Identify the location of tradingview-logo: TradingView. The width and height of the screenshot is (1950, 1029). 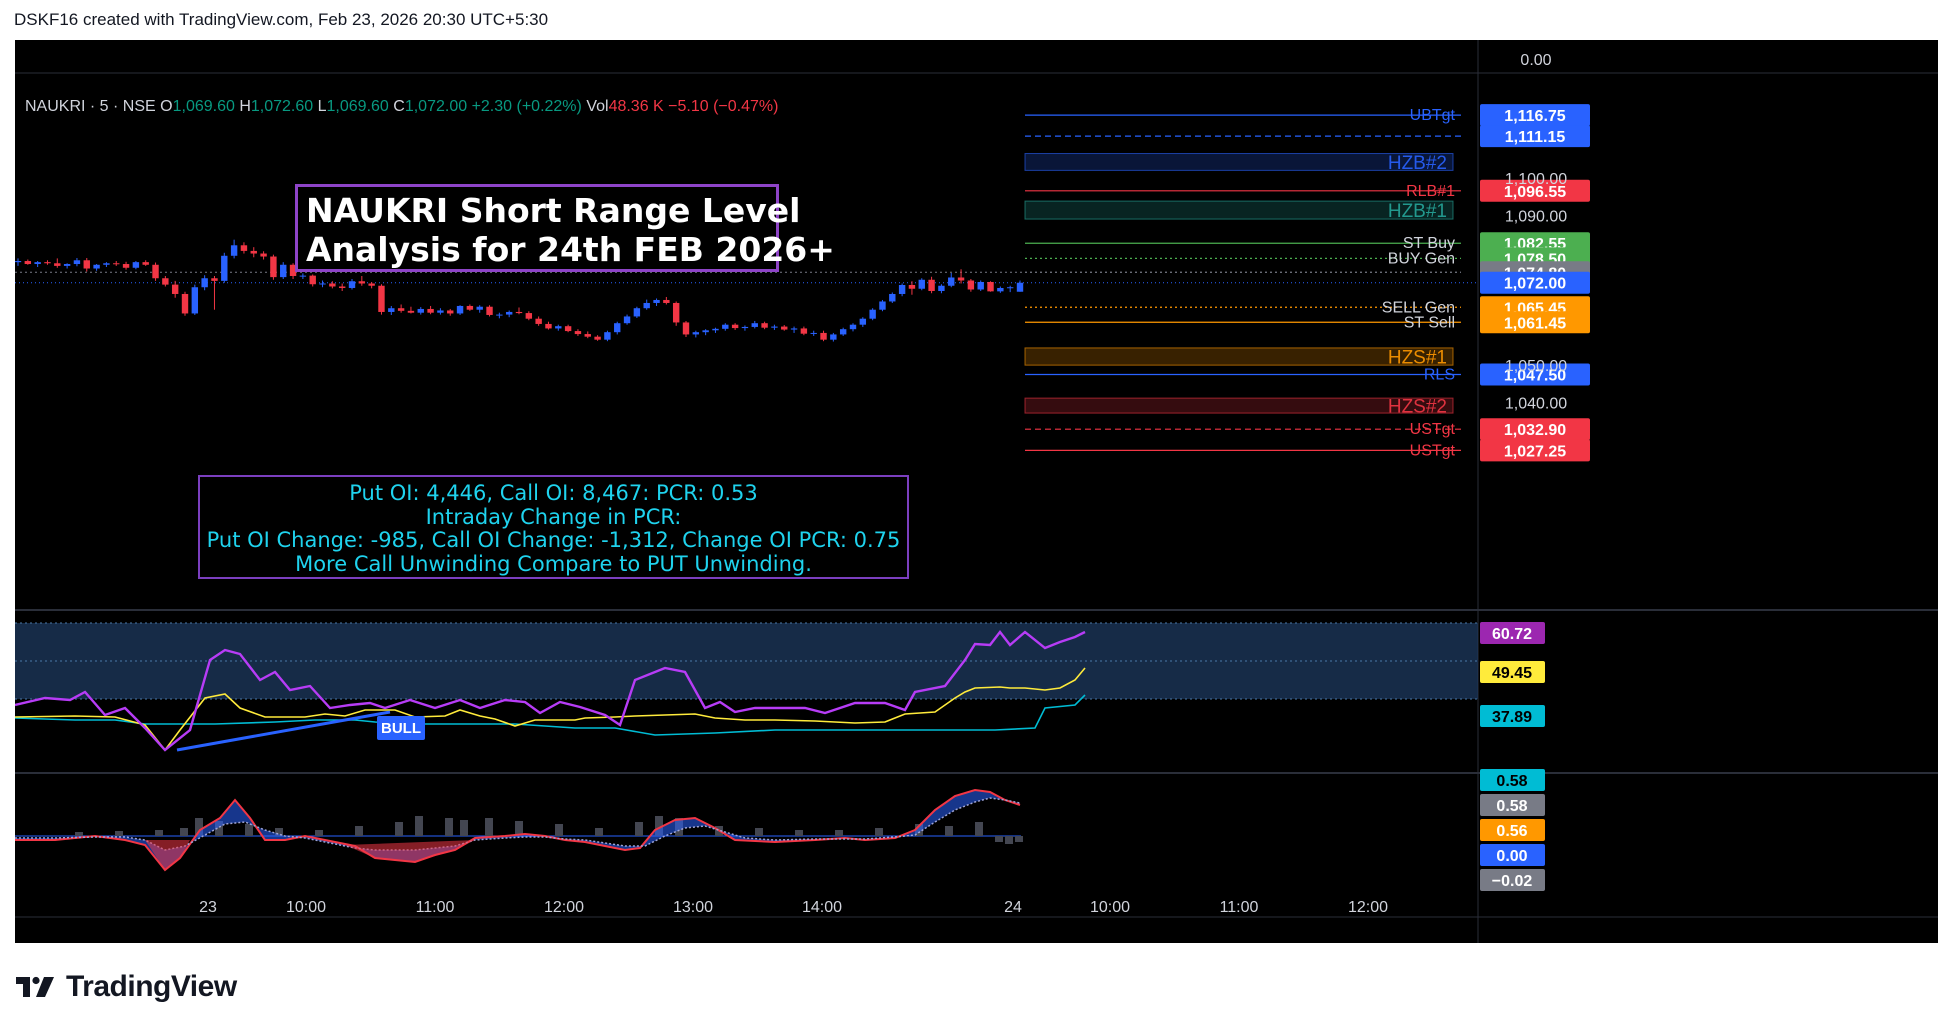
(126, 987).